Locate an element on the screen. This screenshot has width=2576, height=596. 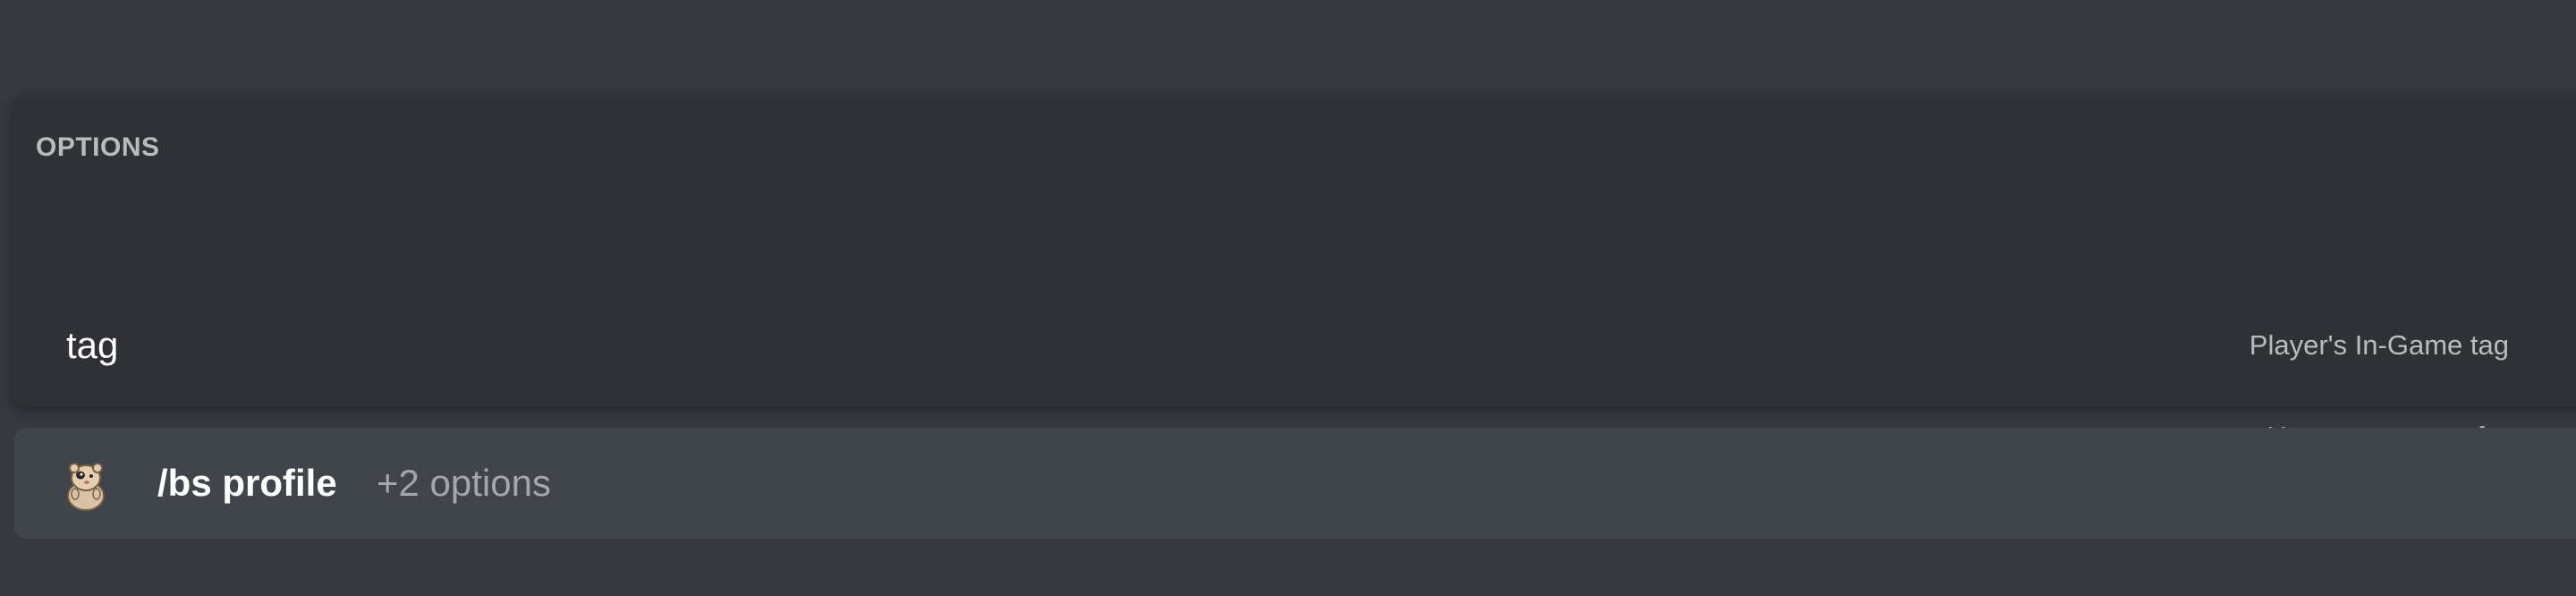
command-name: /bs profile is located at coordinates (247, 483).